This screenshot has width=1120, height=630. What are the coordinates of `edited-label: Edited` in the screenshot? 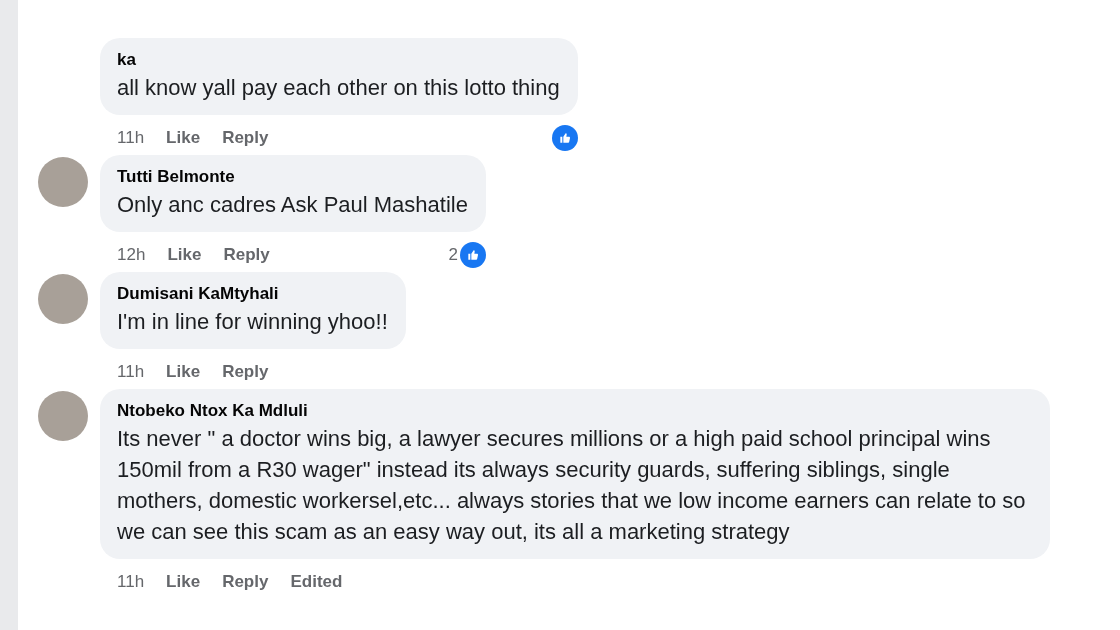 It's located at (316, 582).